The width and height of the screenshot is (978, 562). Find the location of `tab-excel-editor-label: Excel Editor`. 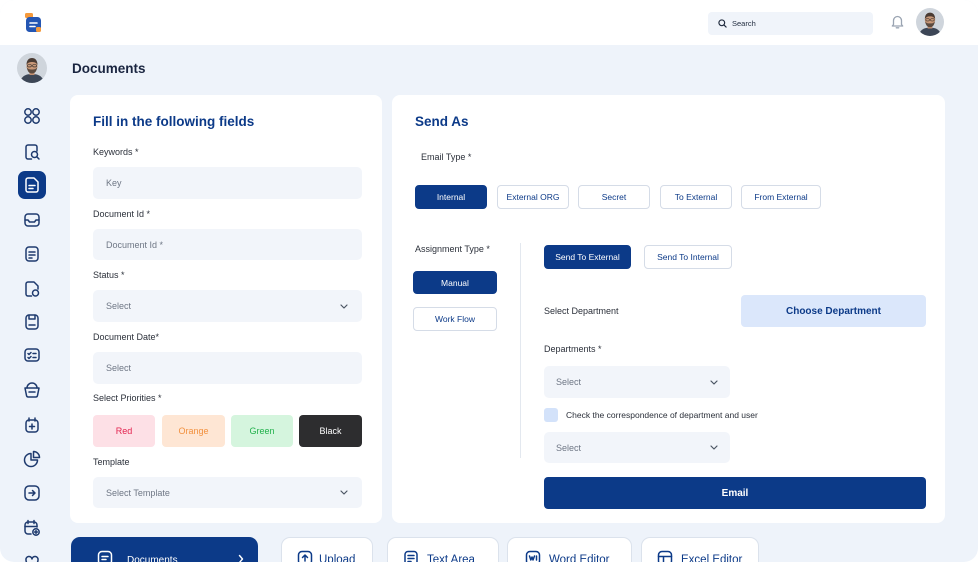

tab-excel-editor-label: Excel Editor is located at coordinates (712, 558).